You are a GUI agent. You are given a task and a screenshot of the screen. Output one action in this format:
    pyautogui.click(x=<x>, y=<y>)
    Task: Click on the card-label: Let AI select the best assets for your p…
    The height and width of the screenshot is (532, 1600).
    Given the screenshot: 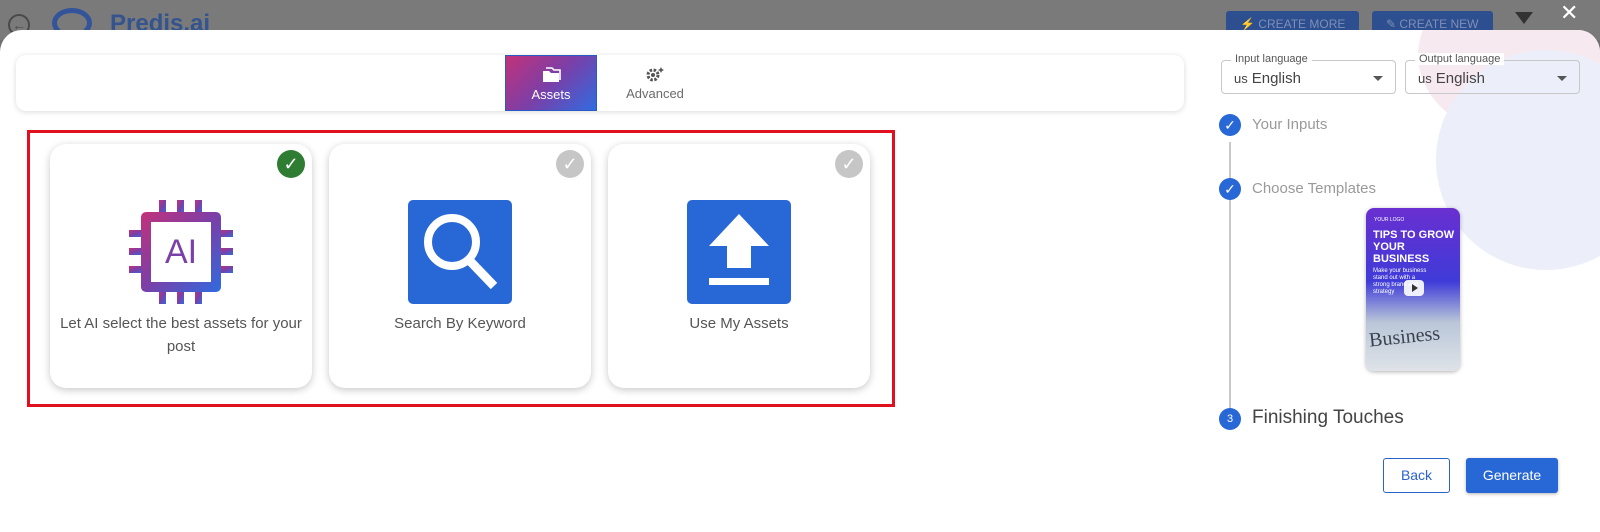 What is the action you would take?
    pyautogui.click(x=181, y=335)
    